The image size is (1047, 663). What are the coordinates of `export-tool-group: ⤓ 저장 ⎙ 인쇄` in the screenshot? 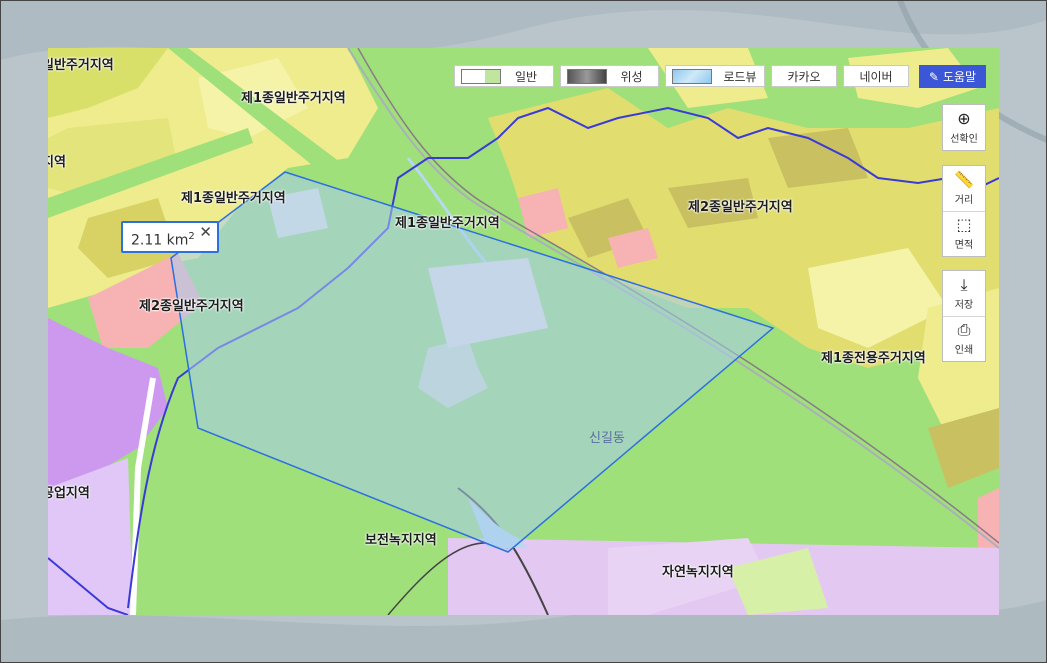 It's located at (964, 316).